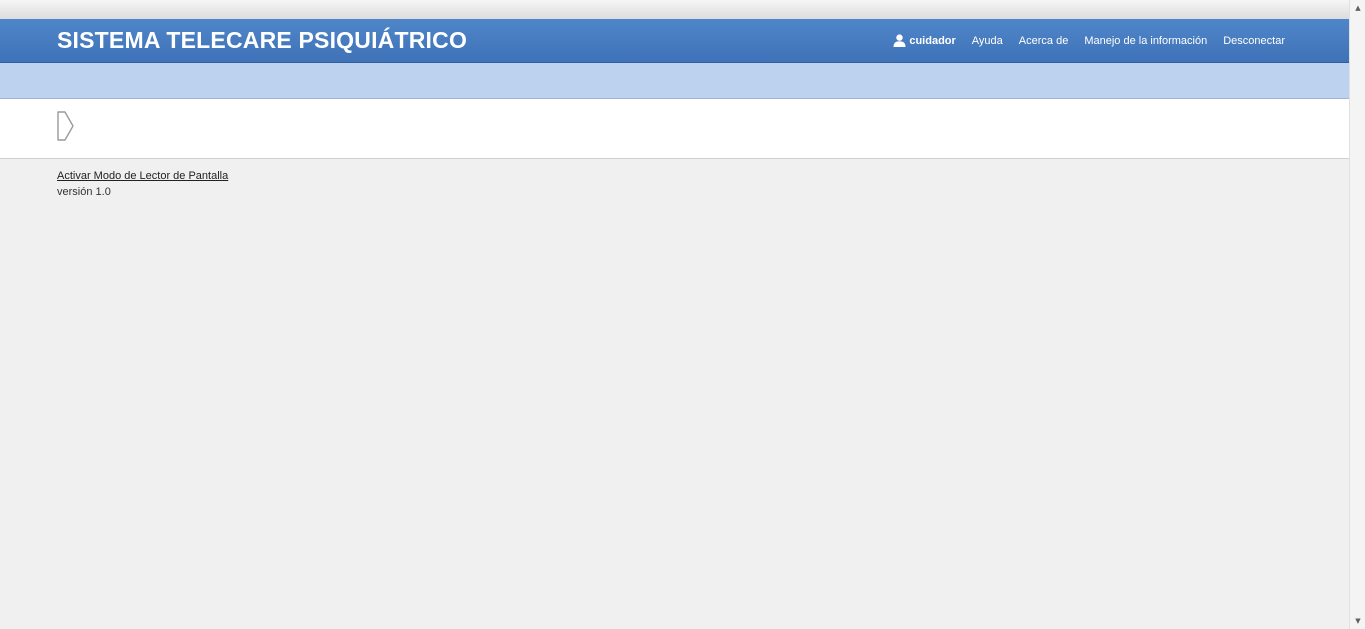 This screenshot has width=1365, height=629. I want to click on chevron-right-icon, so click(66, 128).